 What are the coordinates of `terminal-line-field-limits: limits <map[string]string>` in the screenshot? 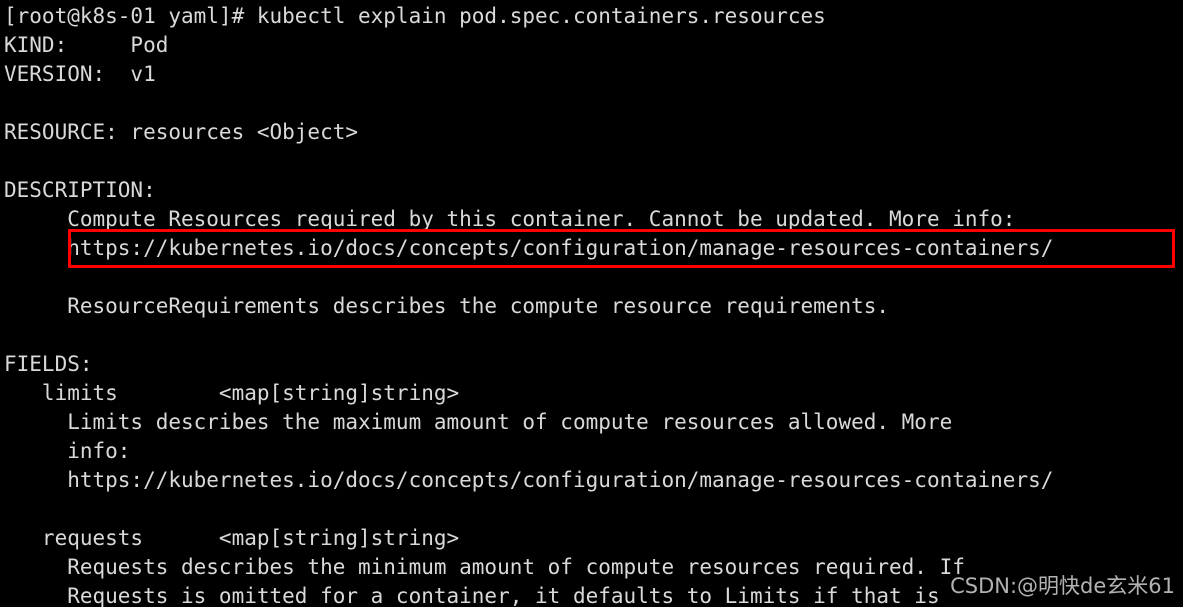 It's located at (232, 393).